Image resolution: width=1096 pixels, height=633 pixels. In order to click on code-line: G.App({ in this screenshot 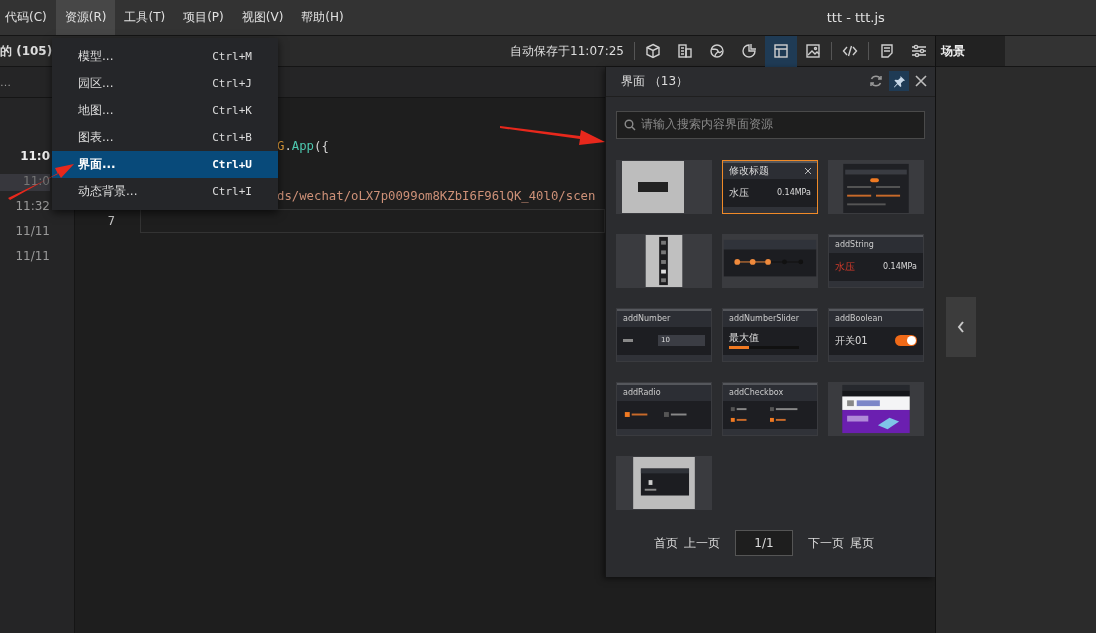, I will do `click(303, 145)`.